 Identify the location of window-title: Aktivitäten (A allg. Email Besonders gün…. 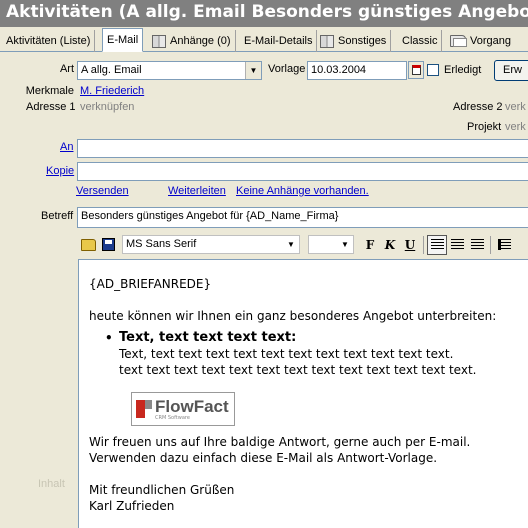
(264, 13).